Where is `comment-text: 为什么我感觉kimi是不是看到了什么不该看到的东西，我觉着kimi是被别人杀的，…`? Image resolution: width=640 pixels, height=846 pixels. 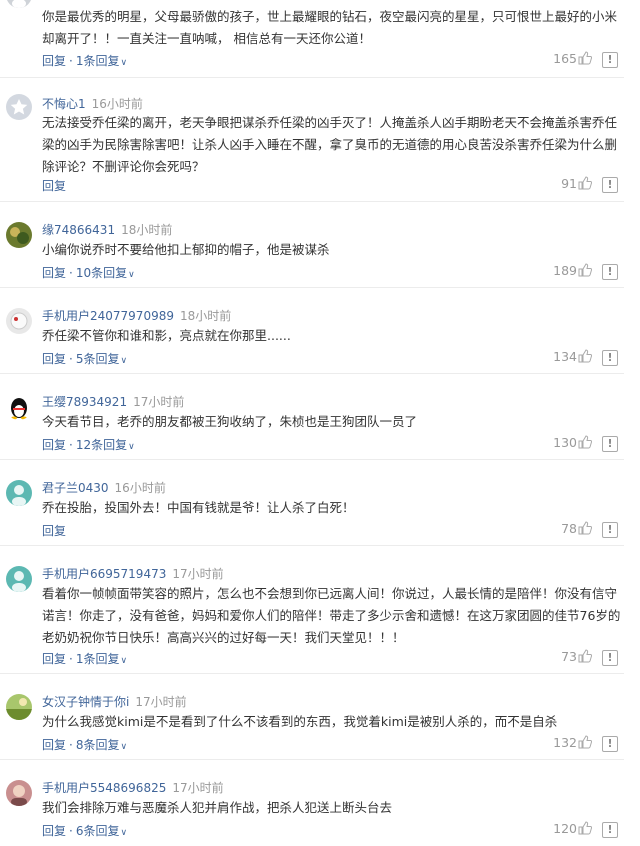
comment-text: 为什么我感觉kimi是不是看到了什么不该看到的东西，我觉着kimi是被别人杀的，… is located at coordinates (300, 721).